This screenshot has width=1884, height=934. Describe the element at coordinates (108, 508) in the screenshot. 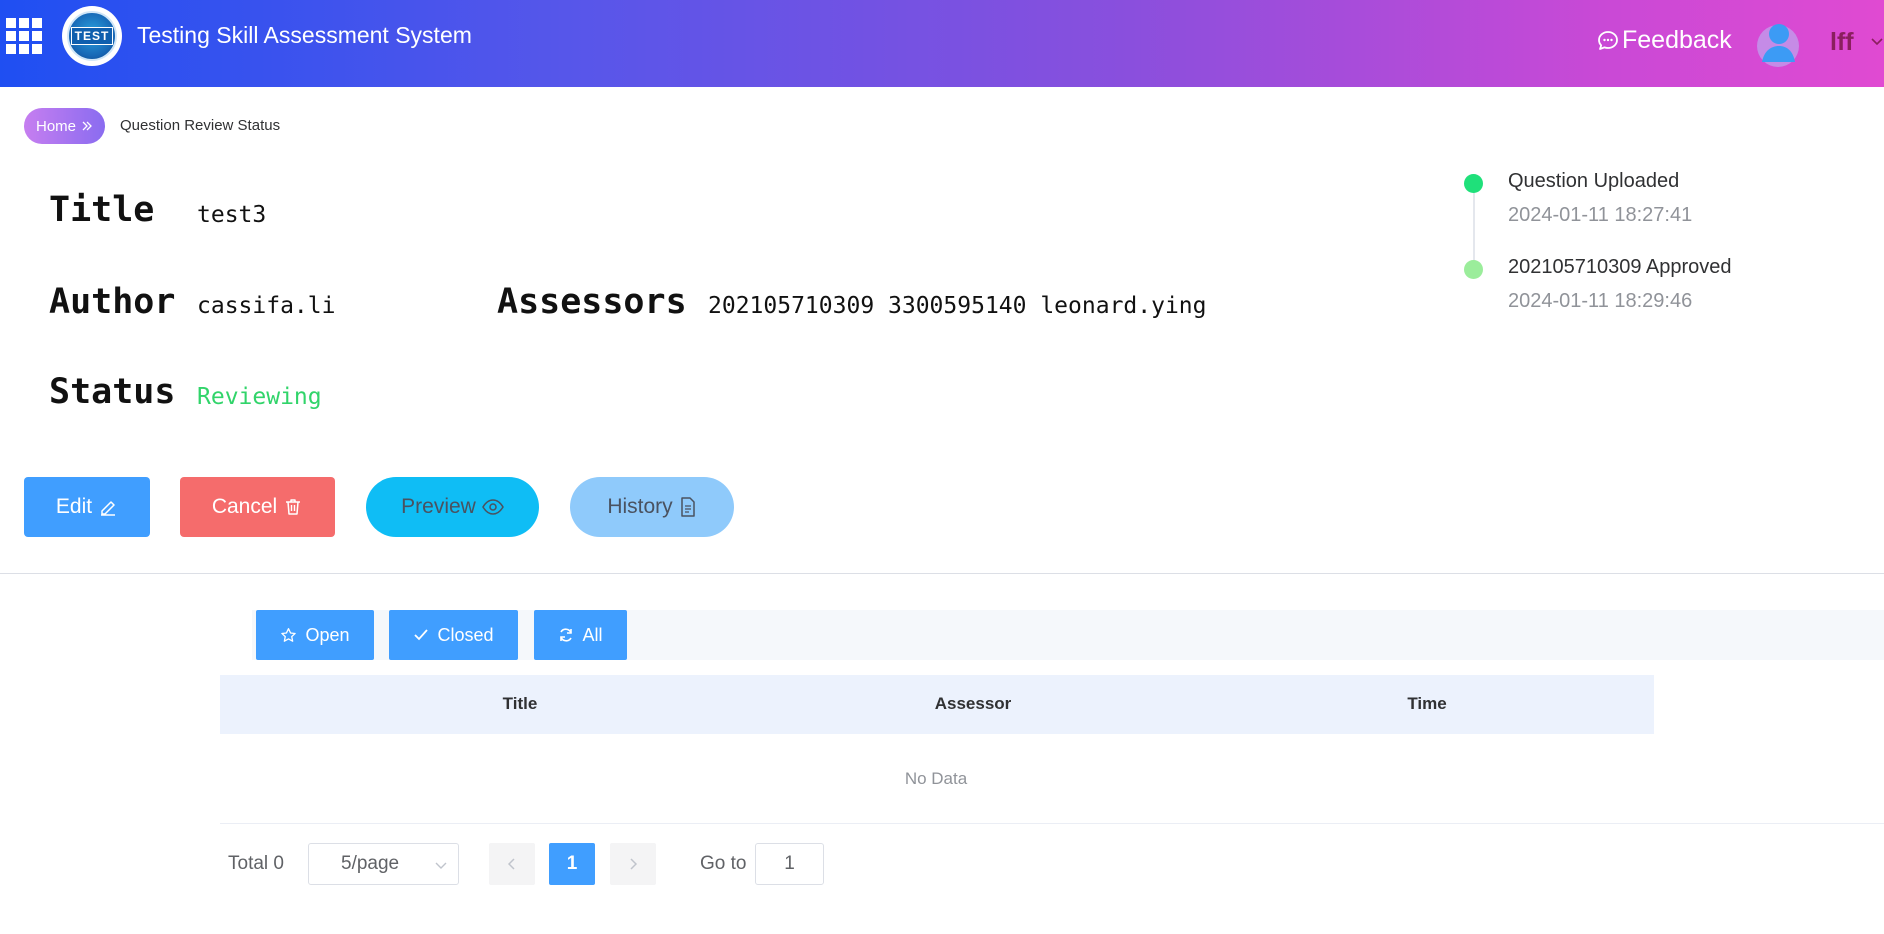

I see `pencil-icon` at that location.